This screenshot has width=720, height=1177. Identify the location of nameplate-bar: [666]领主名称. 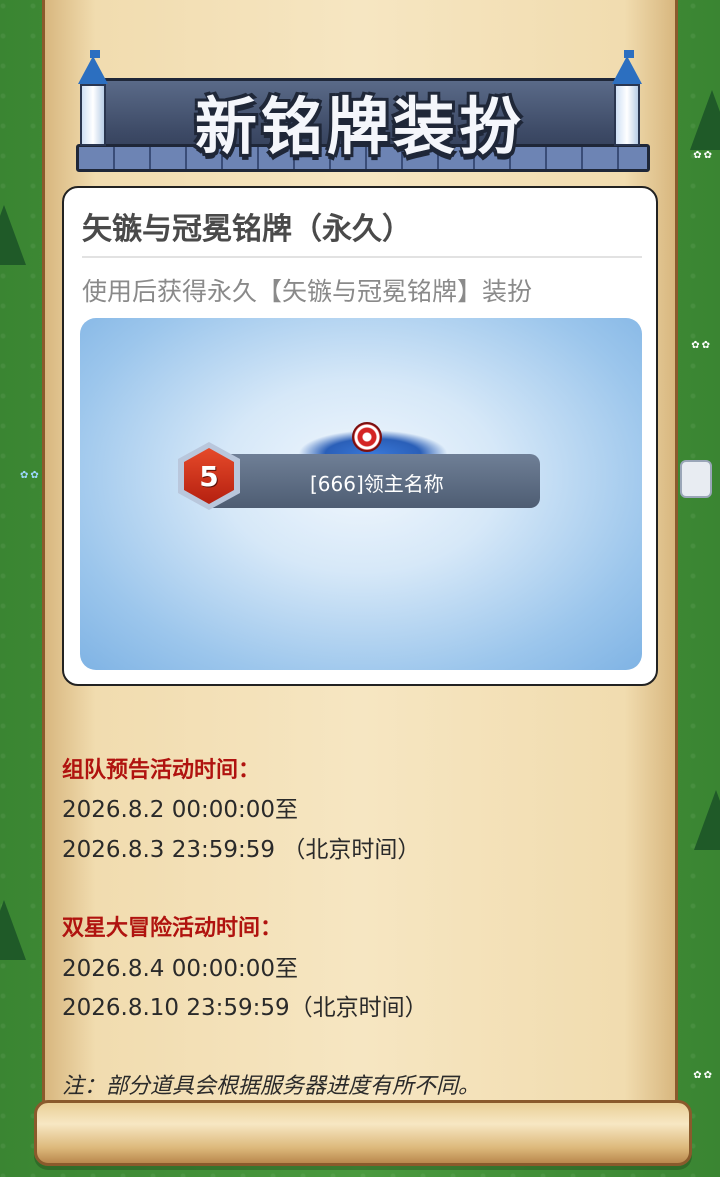
(370, 481).